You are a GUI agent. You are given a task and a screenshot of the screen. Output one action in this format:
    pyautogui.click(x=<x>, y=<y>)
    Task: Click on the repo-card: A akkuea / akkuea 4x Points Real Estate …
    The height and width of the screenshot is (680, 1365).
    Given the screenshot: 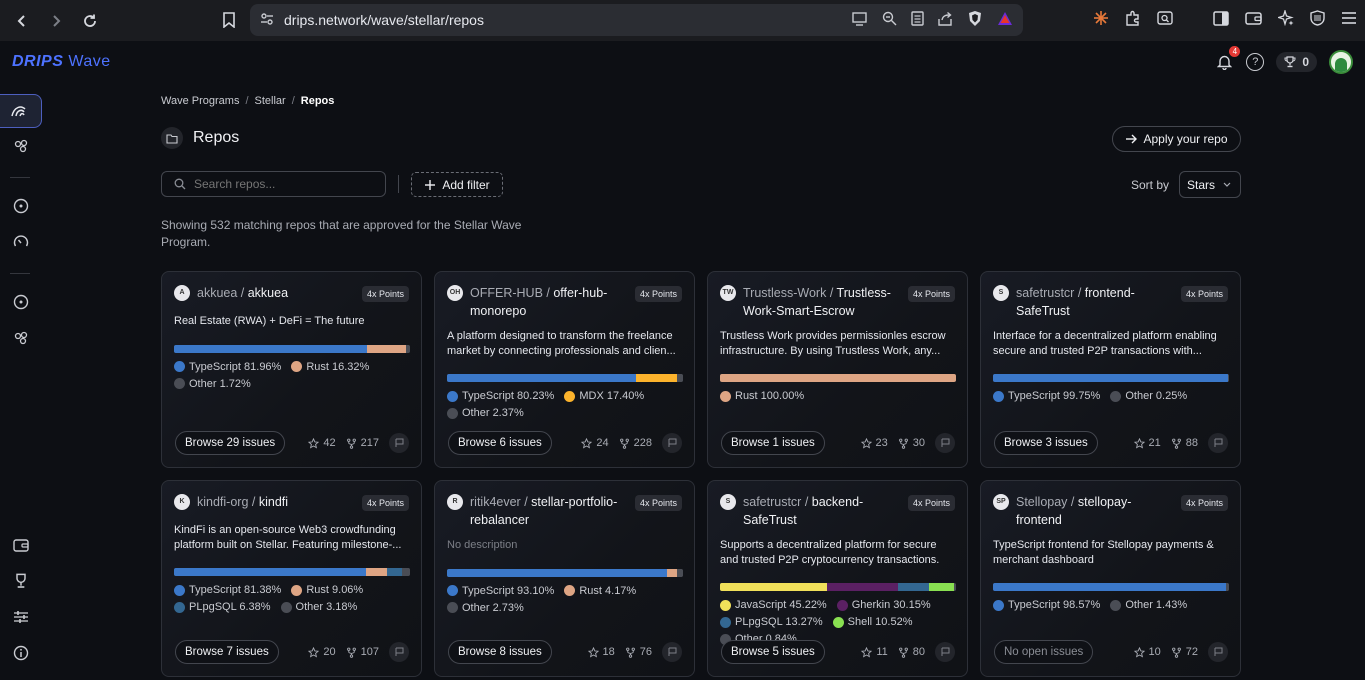 What is the action you would take?
    pyautogui.click(x=291, y=369)
    